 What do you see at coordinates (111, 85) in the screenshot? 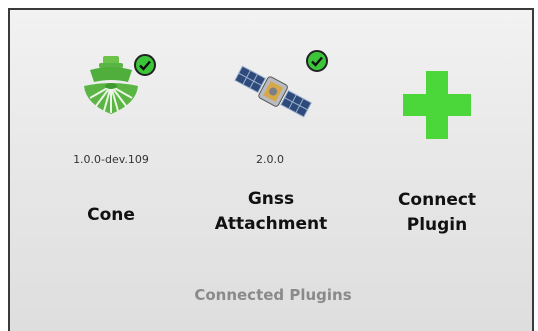
I see `cone-sprayer-icon` at bounding box center [111, 85].